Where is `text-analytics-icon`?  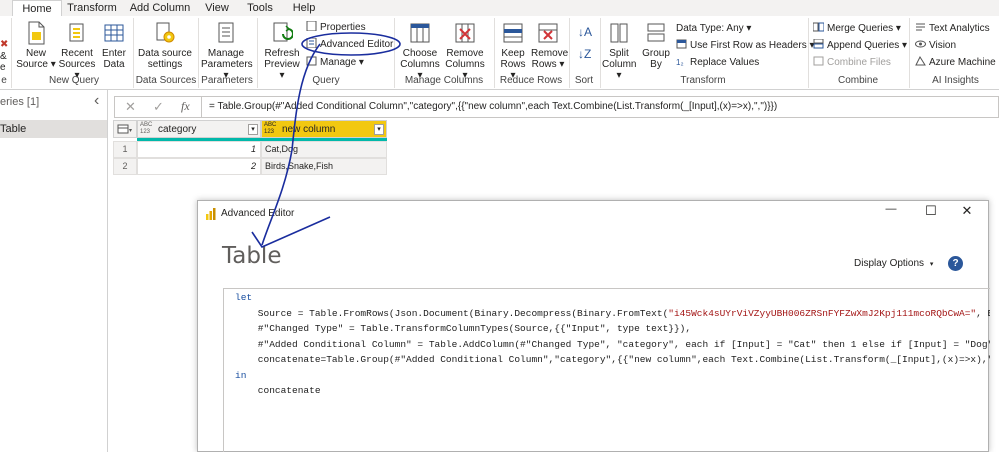 text-analytics-icon is located at coordinates (920, 27).